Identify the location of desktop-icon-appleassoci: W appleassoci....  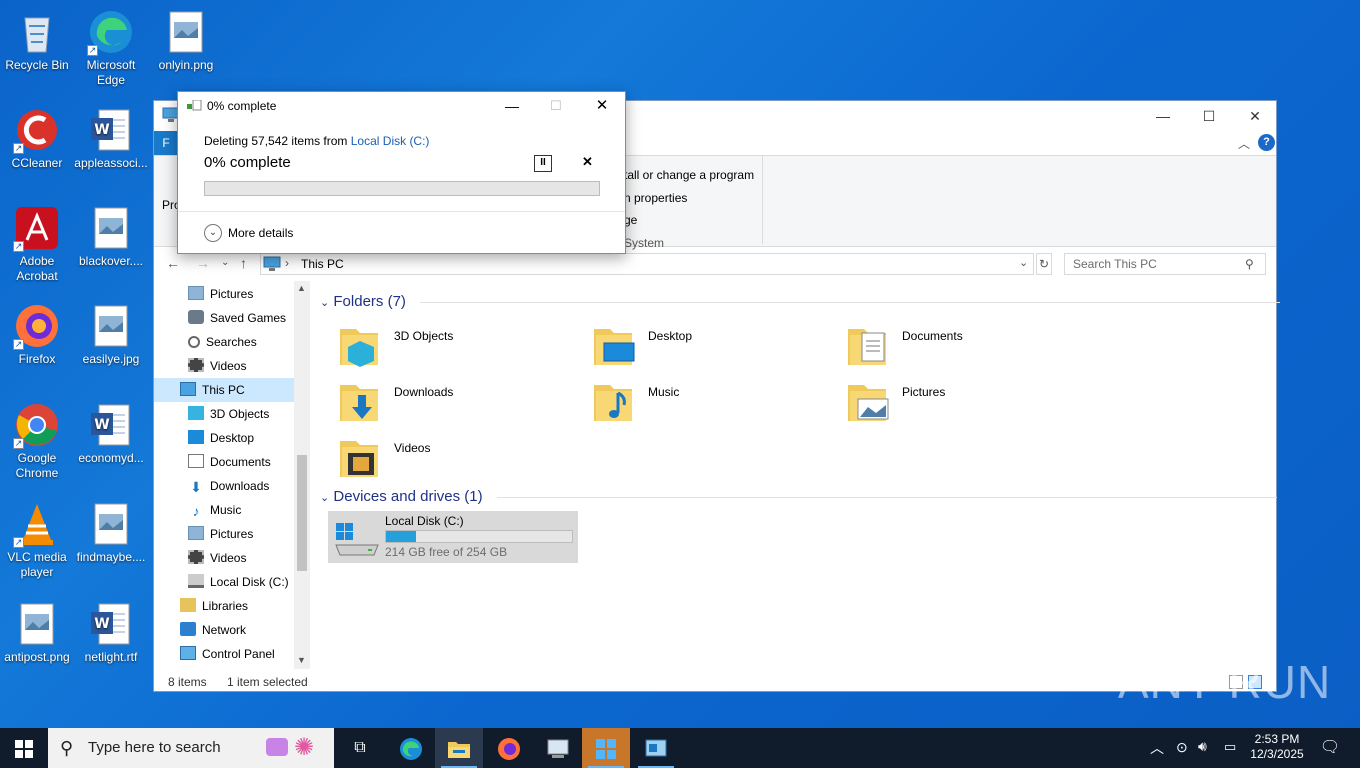
(111, 138).